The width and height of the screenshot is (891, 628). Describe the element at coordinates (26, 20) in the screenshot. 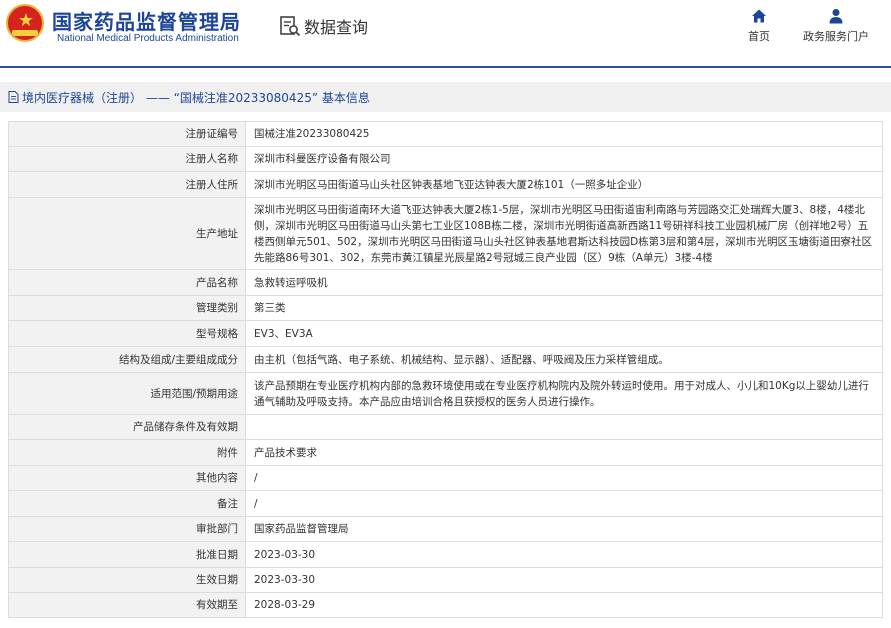

I see `star-icon: ★` at that location.